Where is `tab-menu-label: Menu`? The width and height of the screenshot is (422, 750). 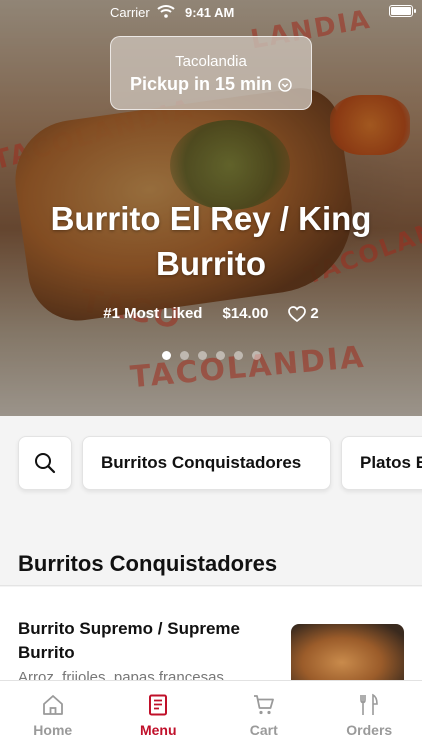 tab-menu-label: Menu is located at coordinates (158, 730).